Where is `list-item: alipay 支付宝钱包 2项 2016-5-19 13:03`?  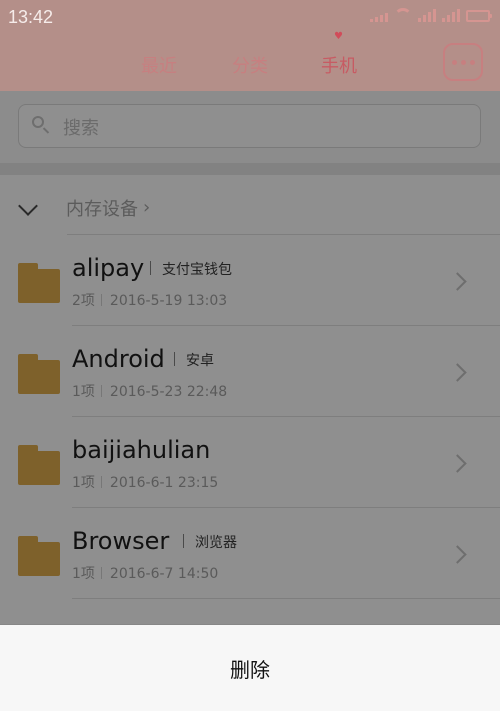 list-item: alipay 支付宝钱包 2项 2016-5-19 13:03 is located at coordinates (250, 280).